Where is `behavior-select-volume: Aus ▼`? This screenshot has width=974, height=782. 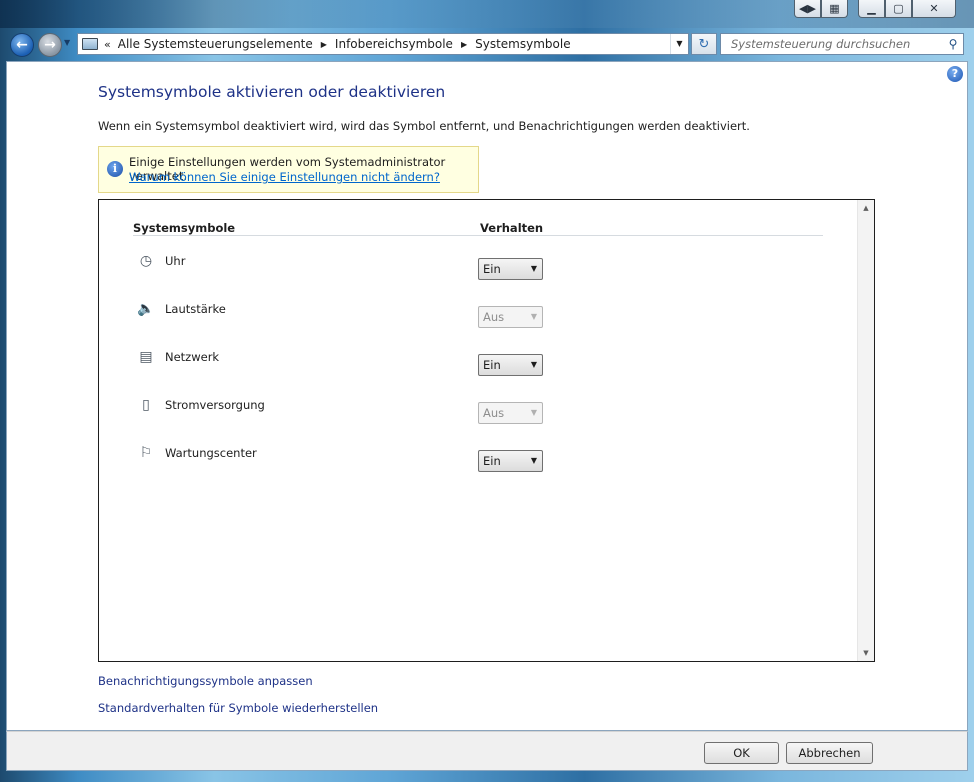
behavior-select-volume: Aus ▼ is located at coordinates (510, 317).